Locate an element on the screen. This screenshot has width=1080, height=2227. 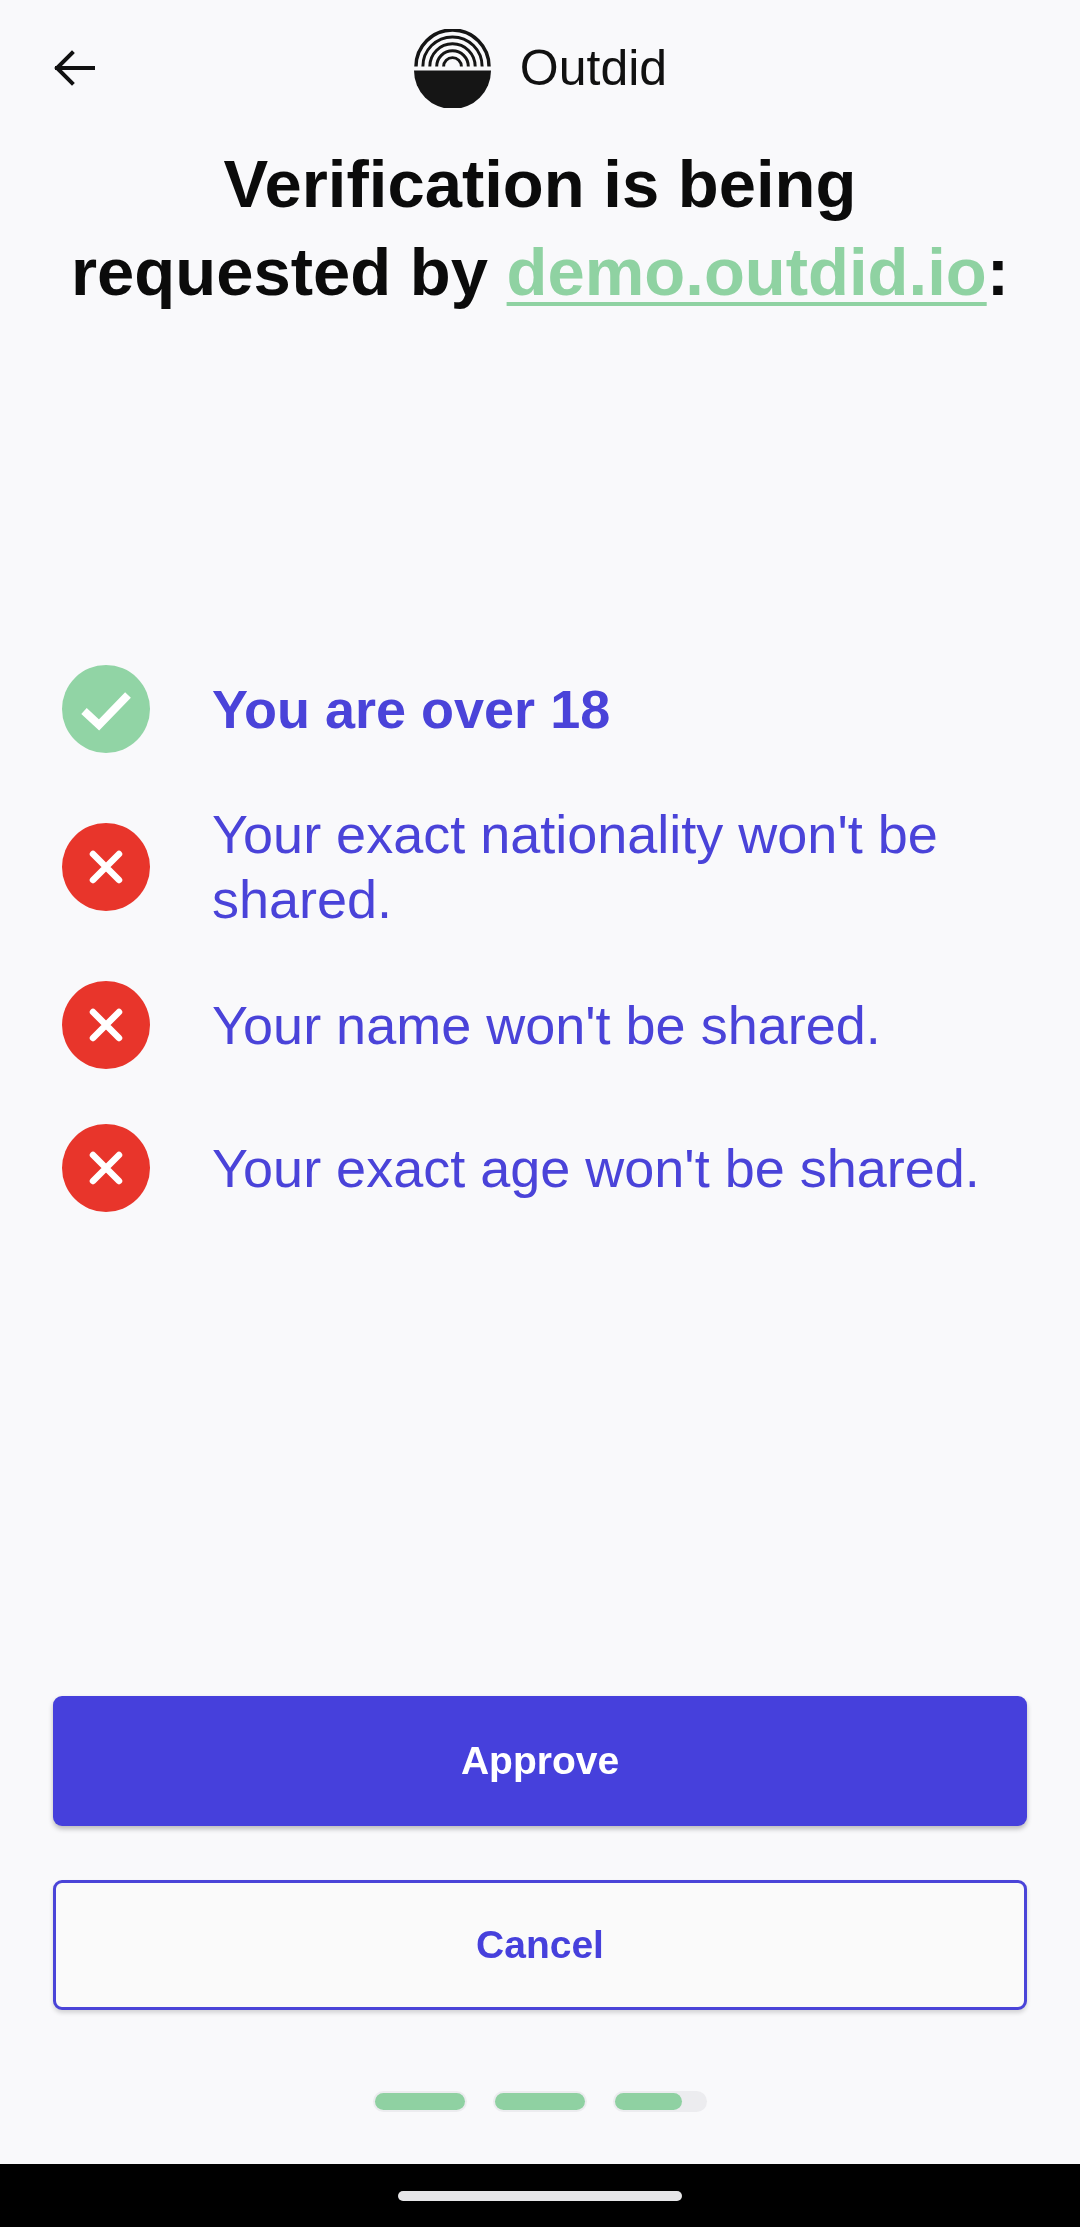
claim-text: Your name won't be shared. is located at coordinates (546, 1025).